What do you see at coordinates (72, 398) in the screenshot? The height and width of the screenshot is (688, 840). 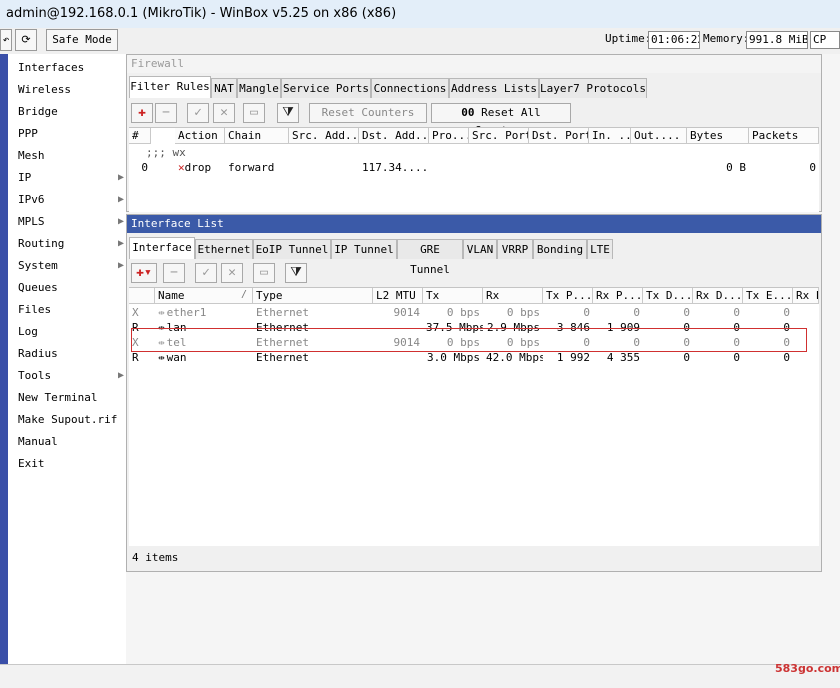 I see `sidebar-item-new-terminal: New Terminal` at bounding box center [72, 398].